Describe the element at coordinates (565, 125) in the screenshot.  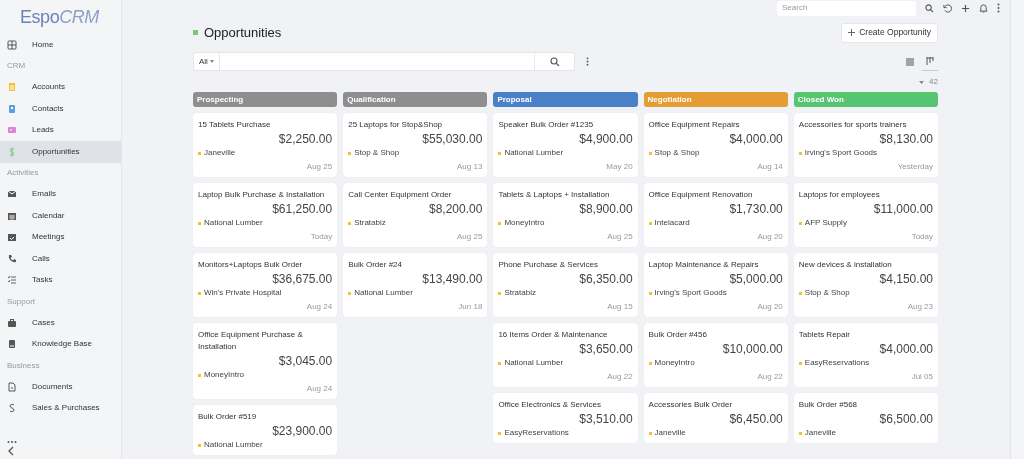
I see `card-title: Speaker Bulk Order #1235` at that location.